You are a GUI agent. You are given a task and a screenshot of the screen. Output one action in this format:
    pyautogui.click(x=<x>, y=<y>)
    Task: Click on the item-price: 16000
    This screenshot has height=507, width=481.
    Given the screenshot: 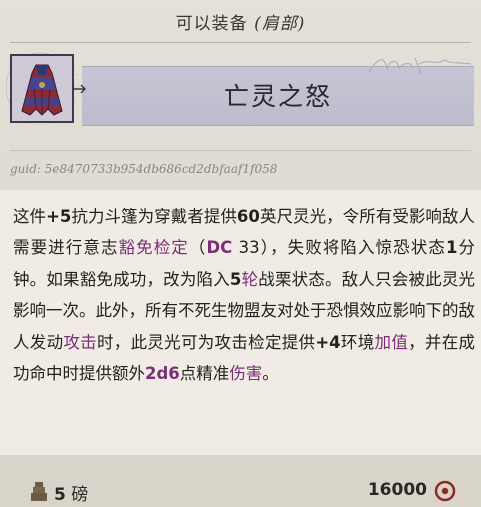 What is the action you would take?
    pyautogui.click(x=397, y=490)
    